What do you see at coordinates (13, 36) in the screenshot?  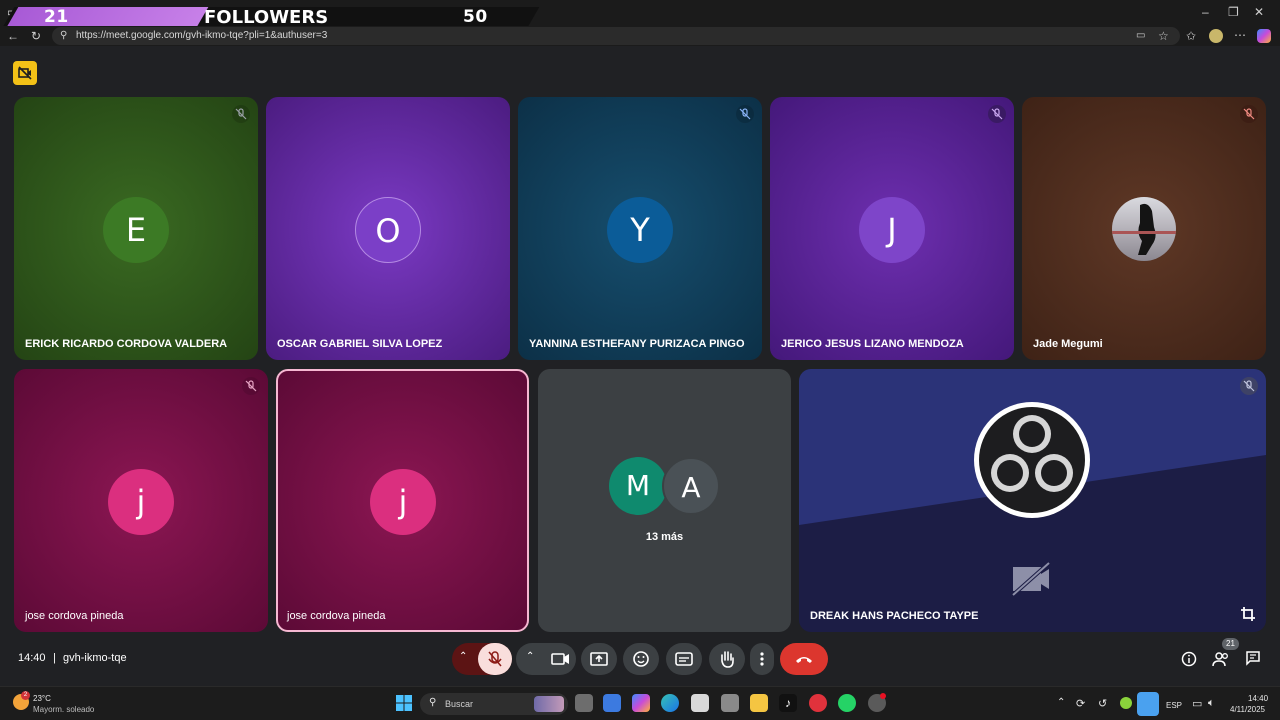 I see `back-icon: ←` at bounding box center [13, 36].